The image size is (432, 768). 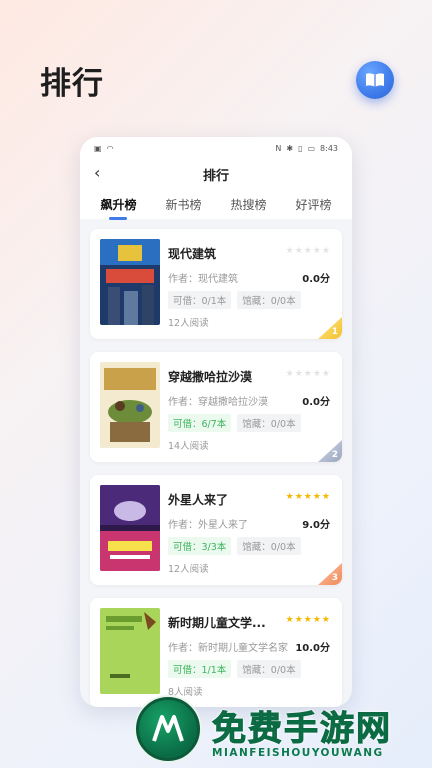 What do you see at coordinates (200, 546) in the screenshot?
I see `borrowable-tag: 可借：3/3本` at bounding box center [200, 546].